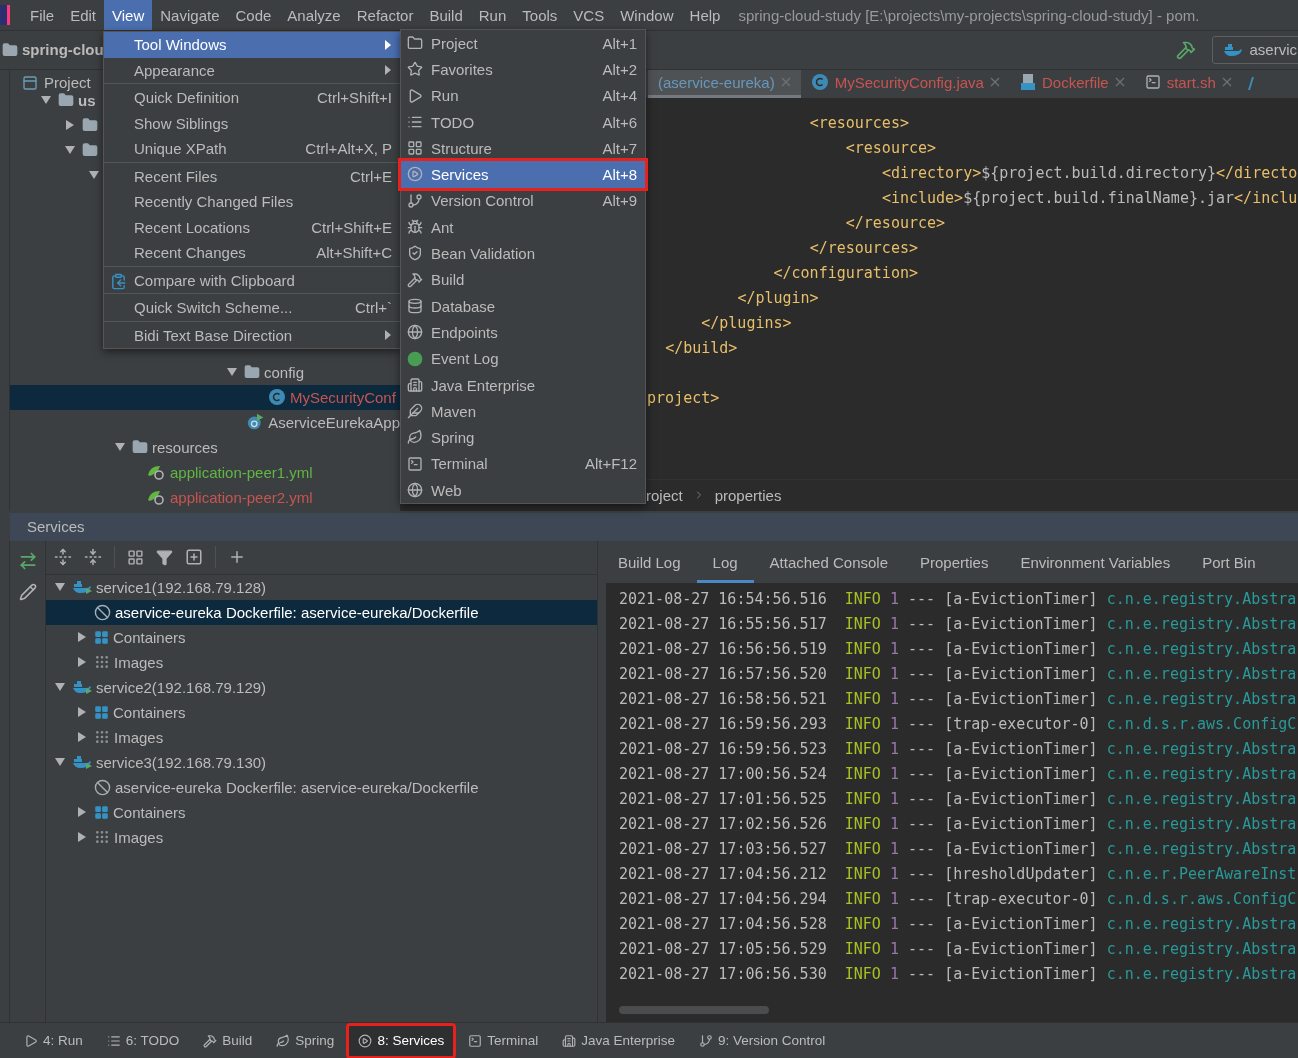 The image size is (1298, 1058). Describe the element at coordinates (523, 437) in the screenshot. I see `menu-item: Spring` at that location.